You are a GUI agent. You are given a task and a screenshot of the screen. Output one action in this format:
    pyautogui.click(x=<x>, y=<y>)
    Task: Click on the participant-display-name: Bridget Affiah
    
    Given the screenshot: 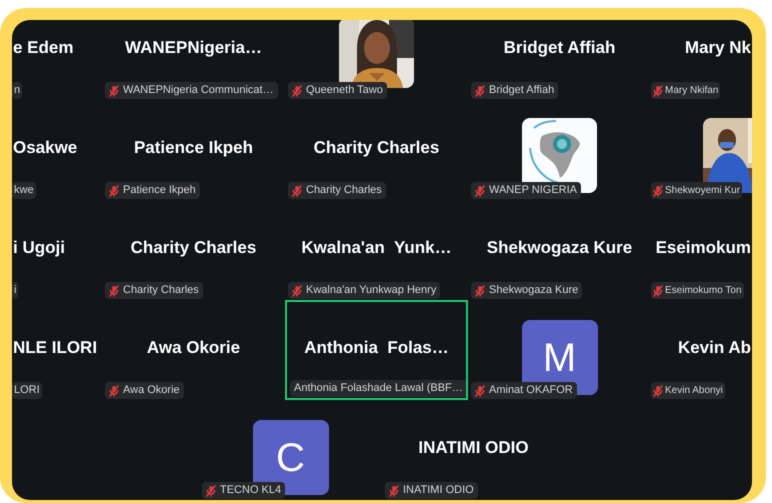 What is the action you would take?
    pyautogui.click(x=560, y=48)
    